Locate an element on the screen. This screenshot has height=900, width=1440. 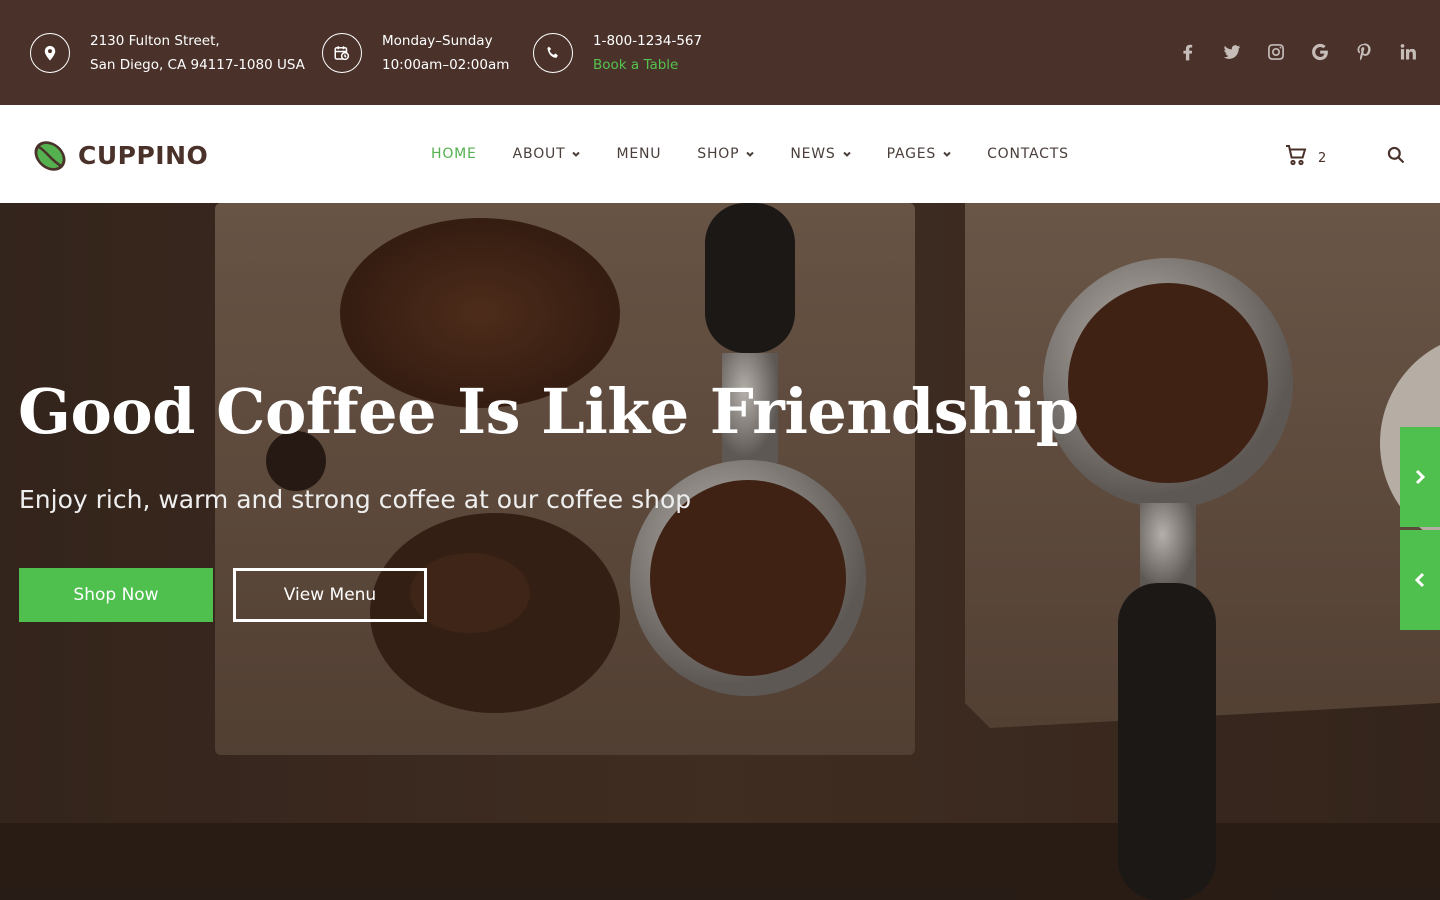
chevron-right-icon is located at coordinates (1420, 477).